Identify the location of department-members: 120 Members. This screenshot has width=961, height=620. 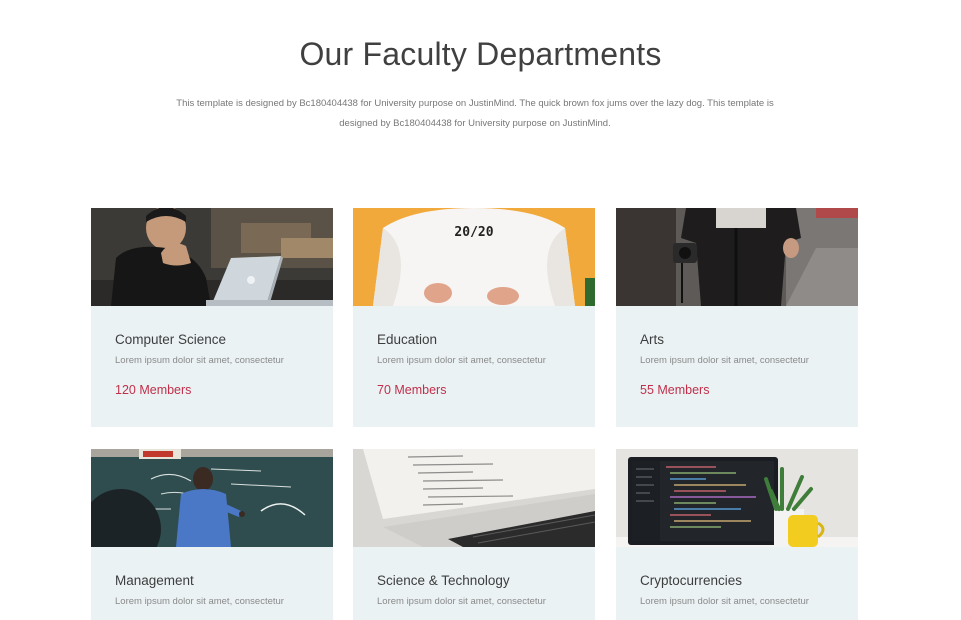
(153, 390).